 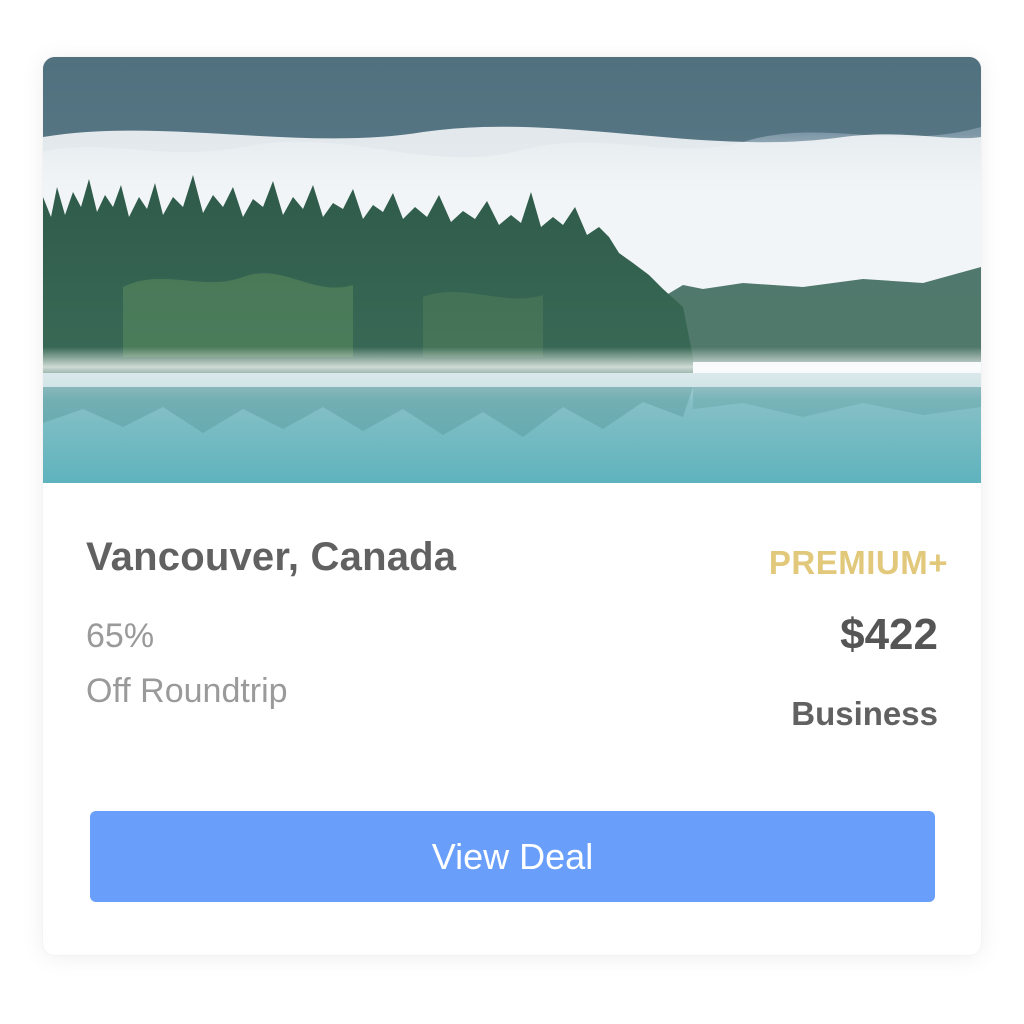 What do you see at coordinates (864, 713) in the screenshot?
I see `cabin-class: Business` at bounding box center [864, 713].